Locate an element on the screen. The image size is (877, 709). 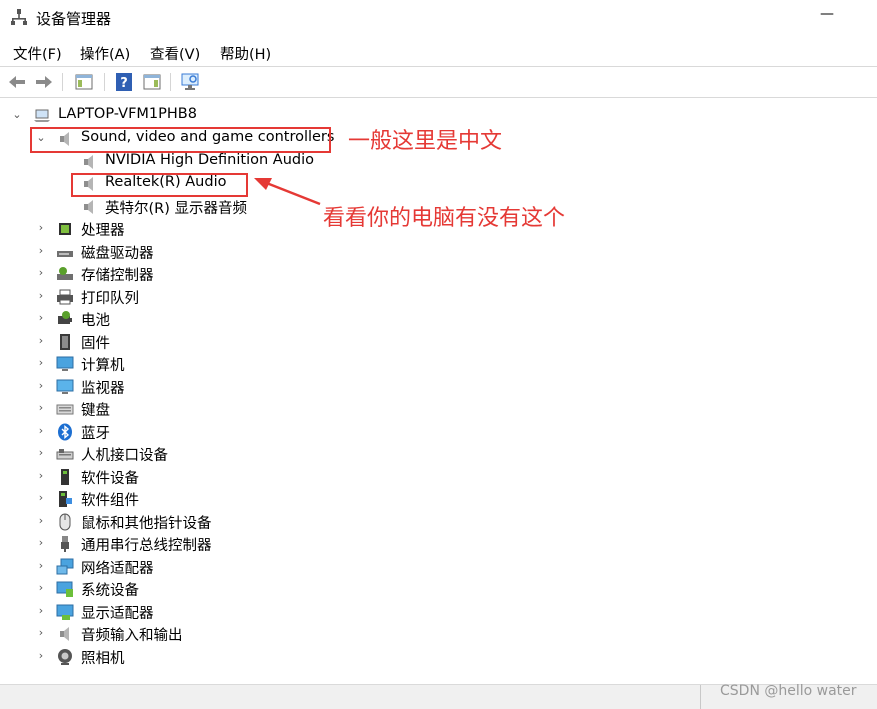
category-item: › 系统设备 is located at coordinates (438, 589).